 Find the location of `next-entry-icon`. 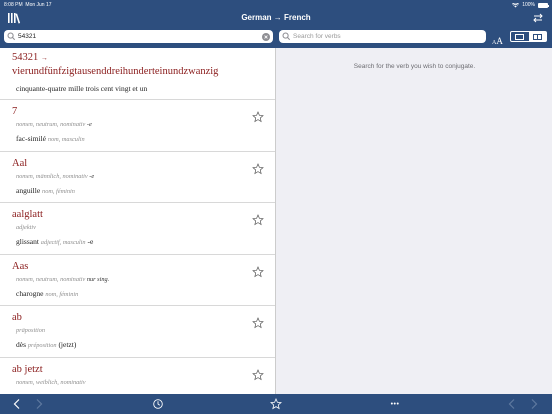

next-entry-icon is located at coordinates (534, 404).